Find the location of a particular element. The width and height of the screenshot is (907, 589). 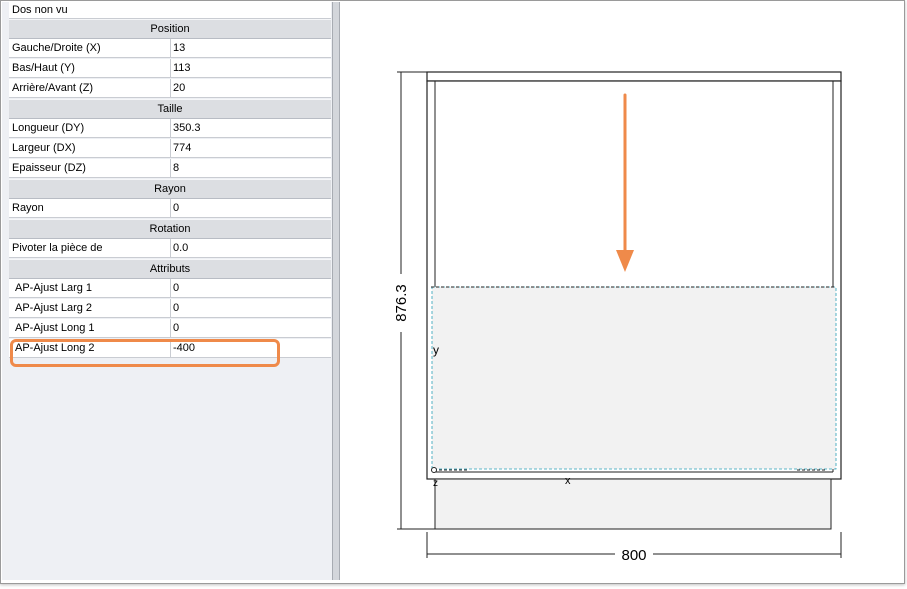

property-key: AP-Ajust Larg 2 is located at coordinates (90, 308).